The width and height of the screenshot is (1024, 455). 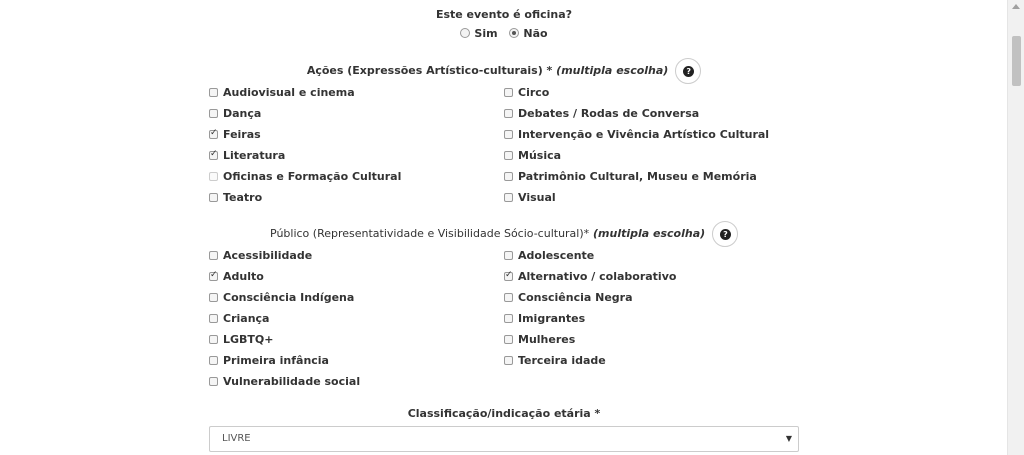 I want to click on publico-checkbox-item: LGBTQ+, so click(x=241, y=339).